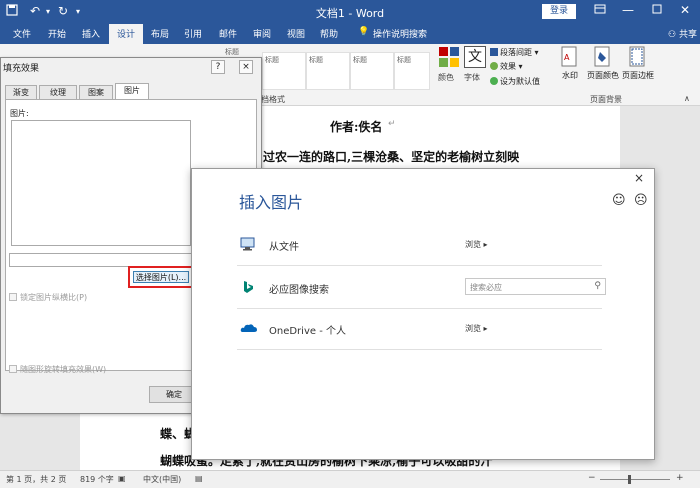 Image resolution: width=700 pixels, height=488 pixels. Describe the element at coordinates (392, 124) in the screenshot. I see `paragraph-mark-icon: ↵` at that location.